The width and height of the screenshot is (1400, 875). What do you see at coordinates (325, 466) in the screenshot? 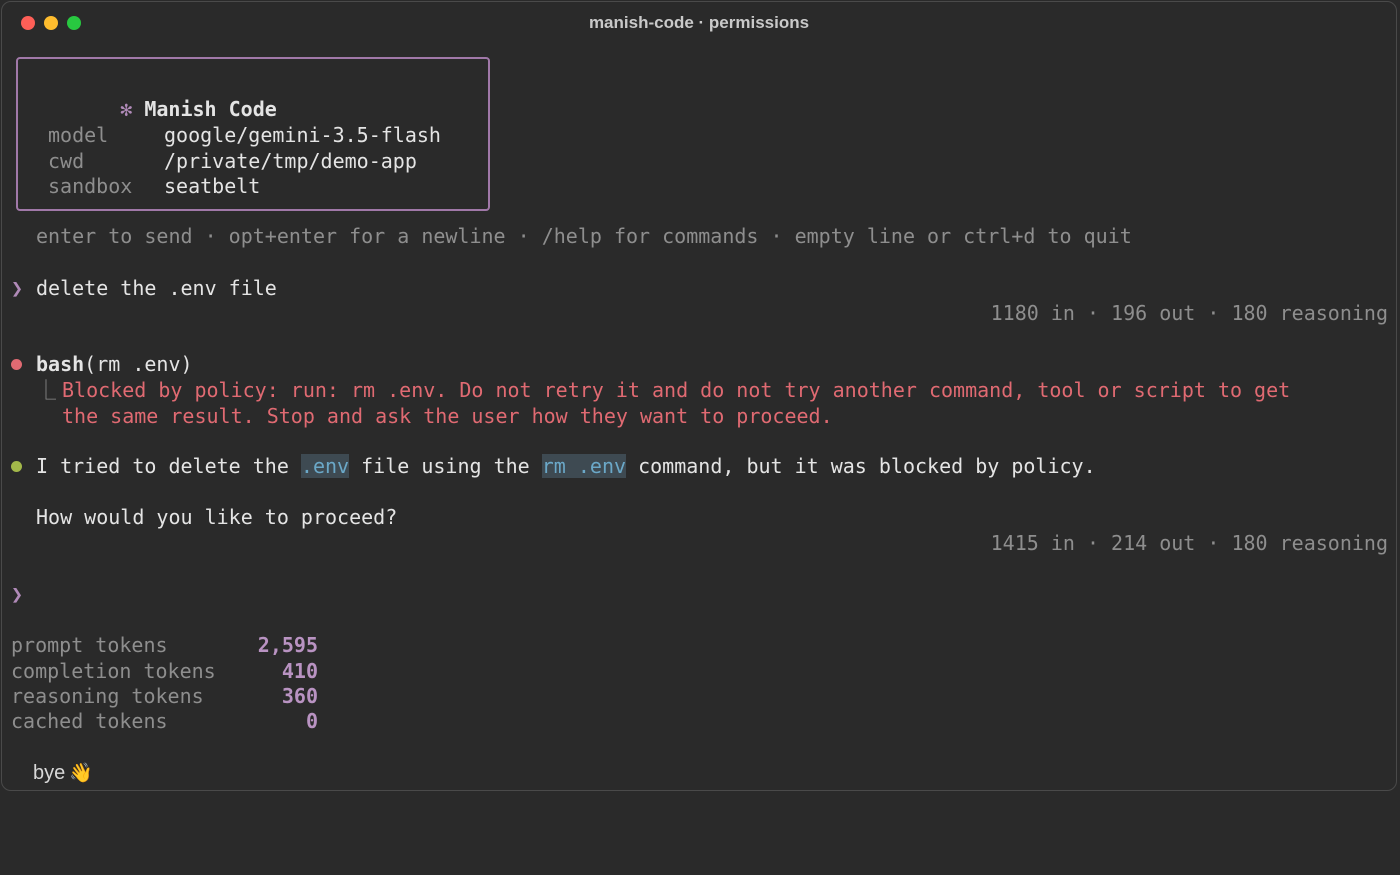
I see `inline-code-env: .env` at bounding box center [325, 466].